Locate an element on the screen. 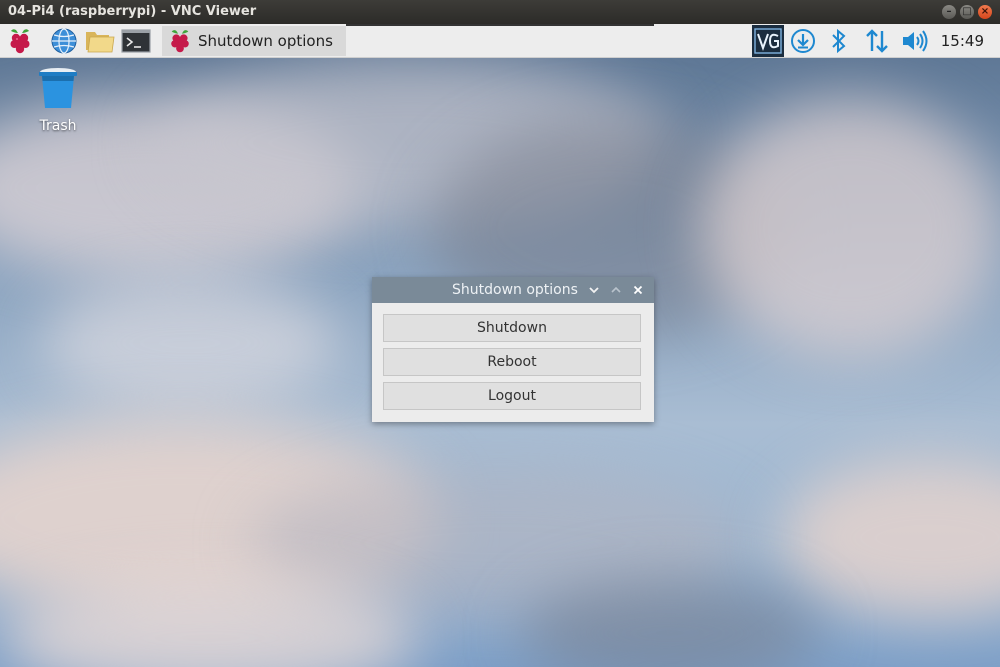  chevron-up-icon is located at coordinates (616, 289).